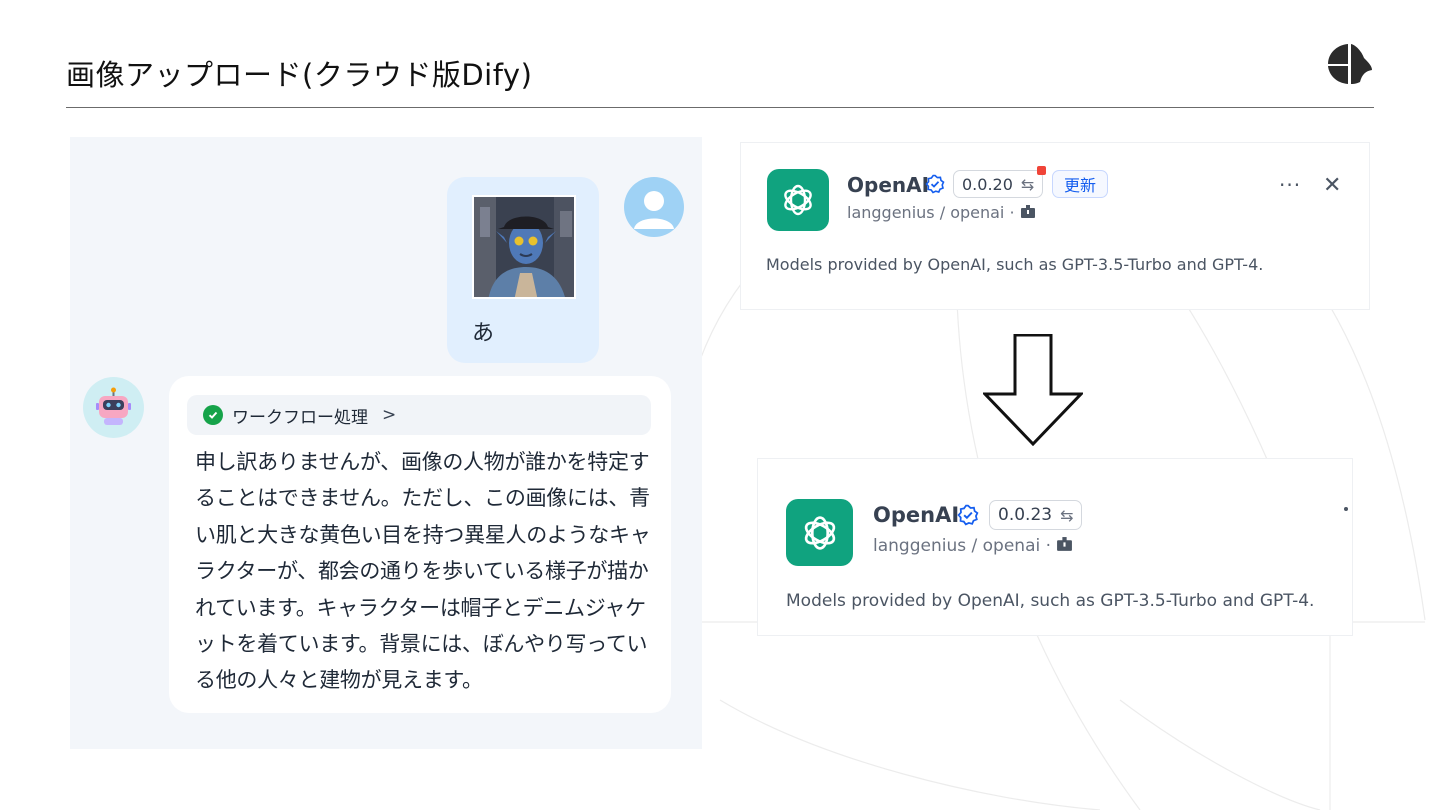  I want to click on workflow-process-label: ワークフロー処理, so click(300, 417).